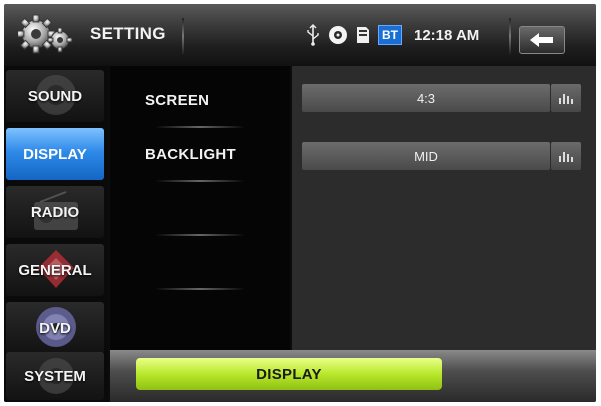 Image resolution: width=601 pixels, height=406 pixels. I want to click on footer-bar: DISPLAY, so click(353, 376).